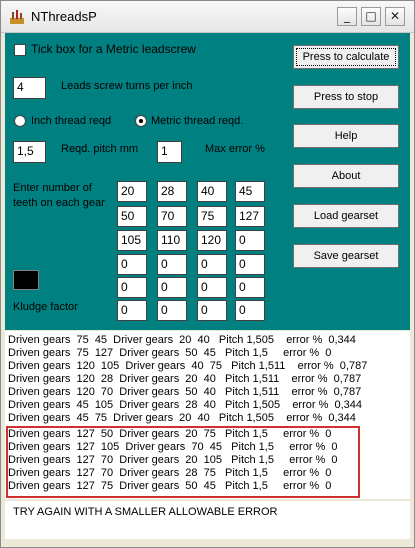  Describe the element at coordinates (172, 191) in the screenshot. I see `gear-input: 28` at that location.